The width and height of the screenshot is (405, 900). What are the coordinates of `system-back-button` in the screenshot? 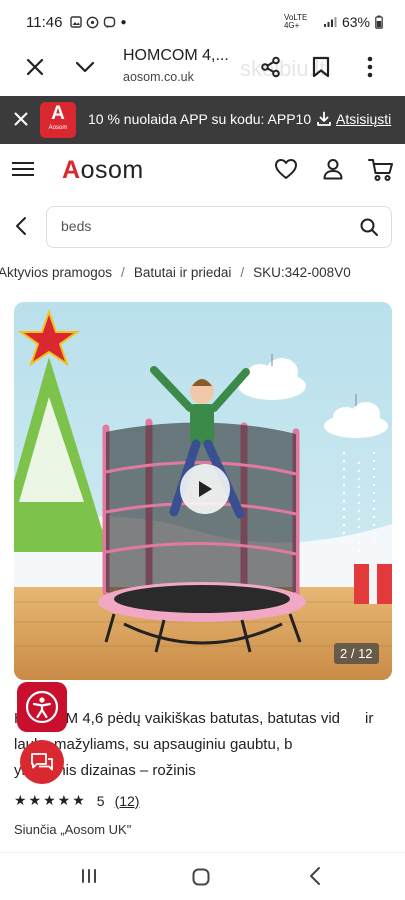 It's located at (315, 878).